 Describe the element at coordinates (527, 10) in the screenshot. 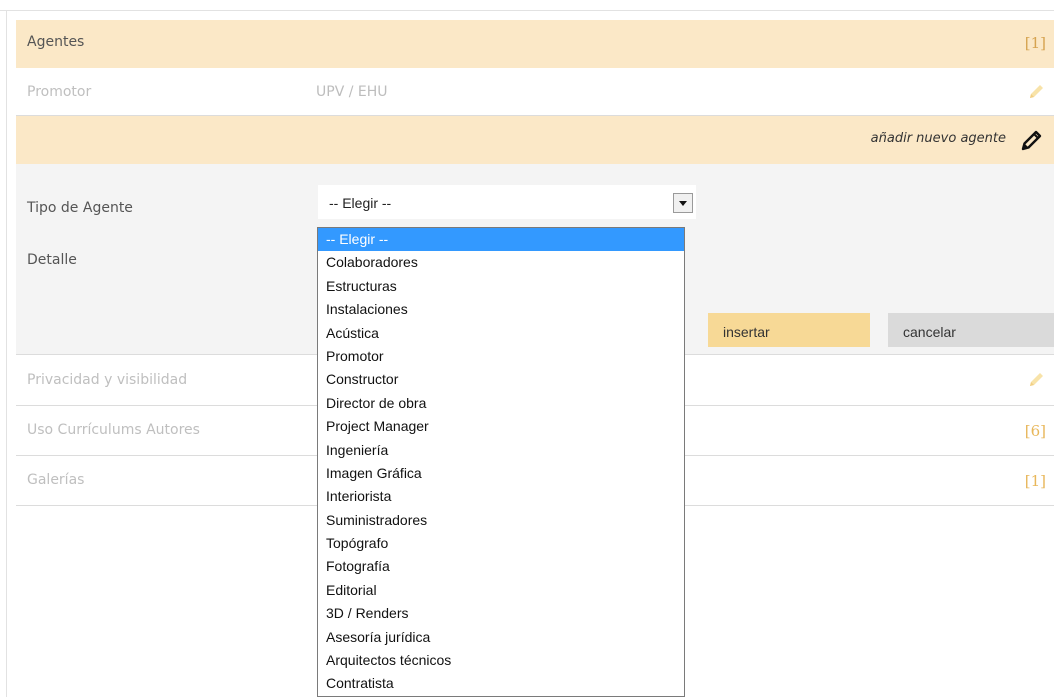

I see `panel-top-border` at that location.